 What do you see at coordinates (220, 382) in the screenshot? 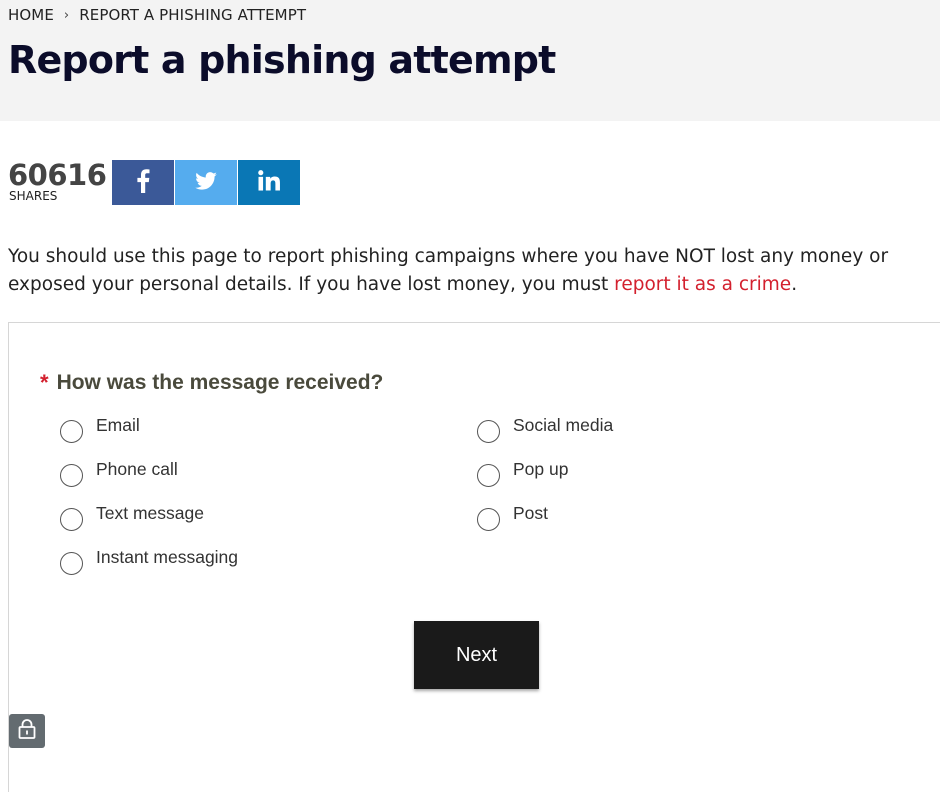
I see `question-text: How was the message received?` at bounding box center [220, 382].